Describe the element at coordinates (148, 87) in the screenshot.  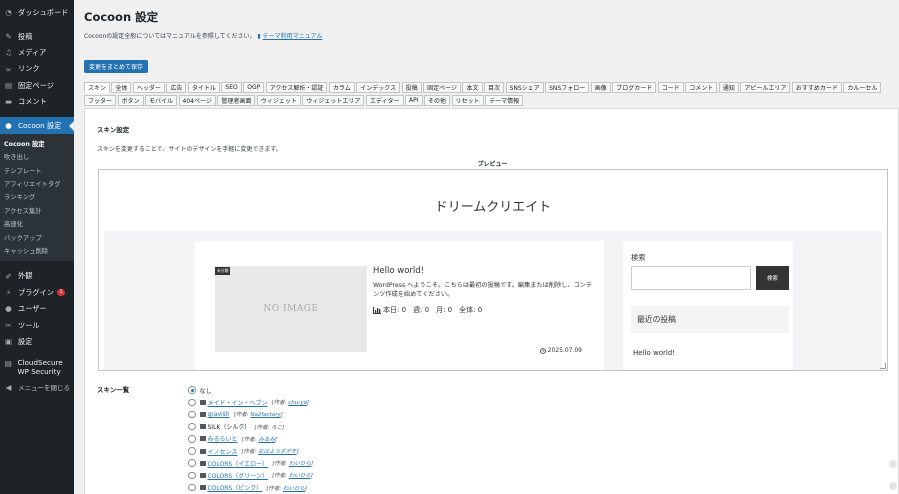
I see `tab-item: ヘッダー` at that location.